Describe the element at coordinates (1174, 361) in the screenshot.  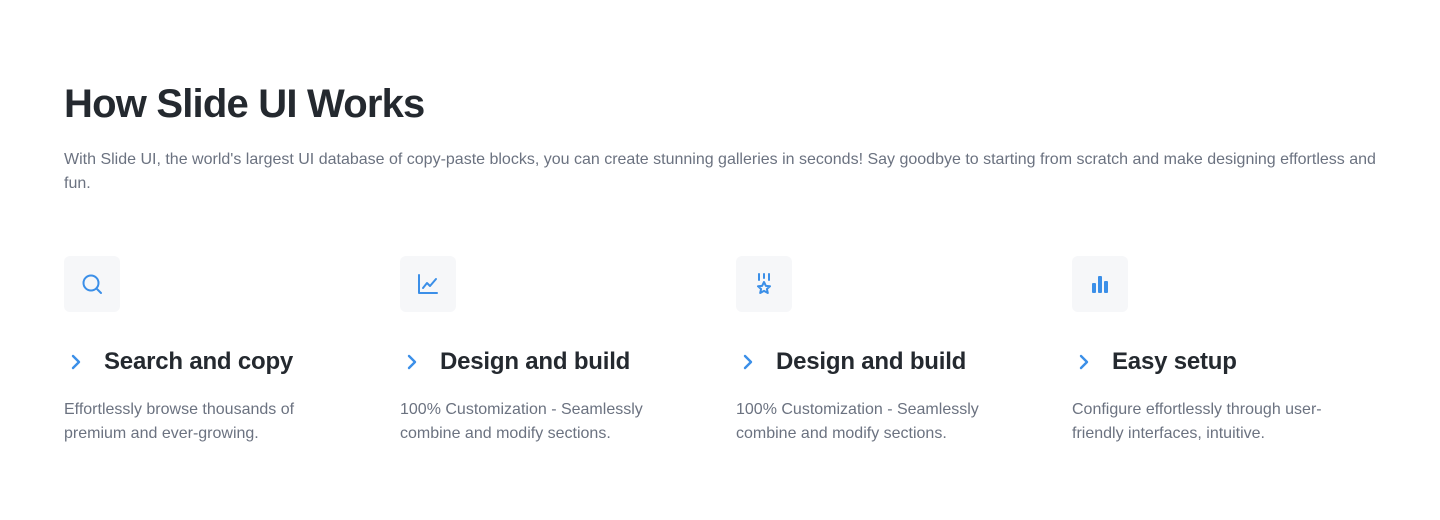
I see `feature-title: Easy setup` at that location.